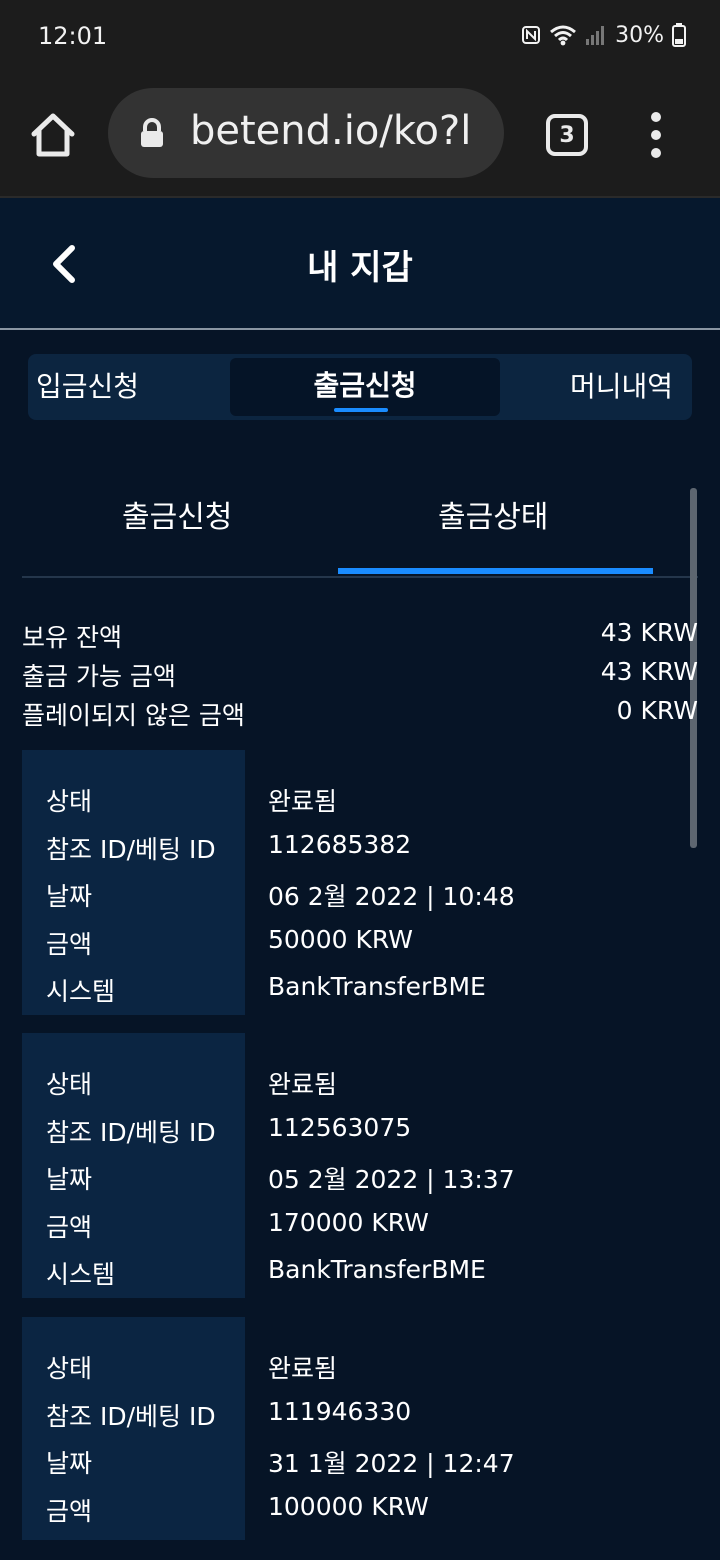 The height and width of the screenshot is (1560, 720). I want to click on nfc-icon, so click(531, 35).